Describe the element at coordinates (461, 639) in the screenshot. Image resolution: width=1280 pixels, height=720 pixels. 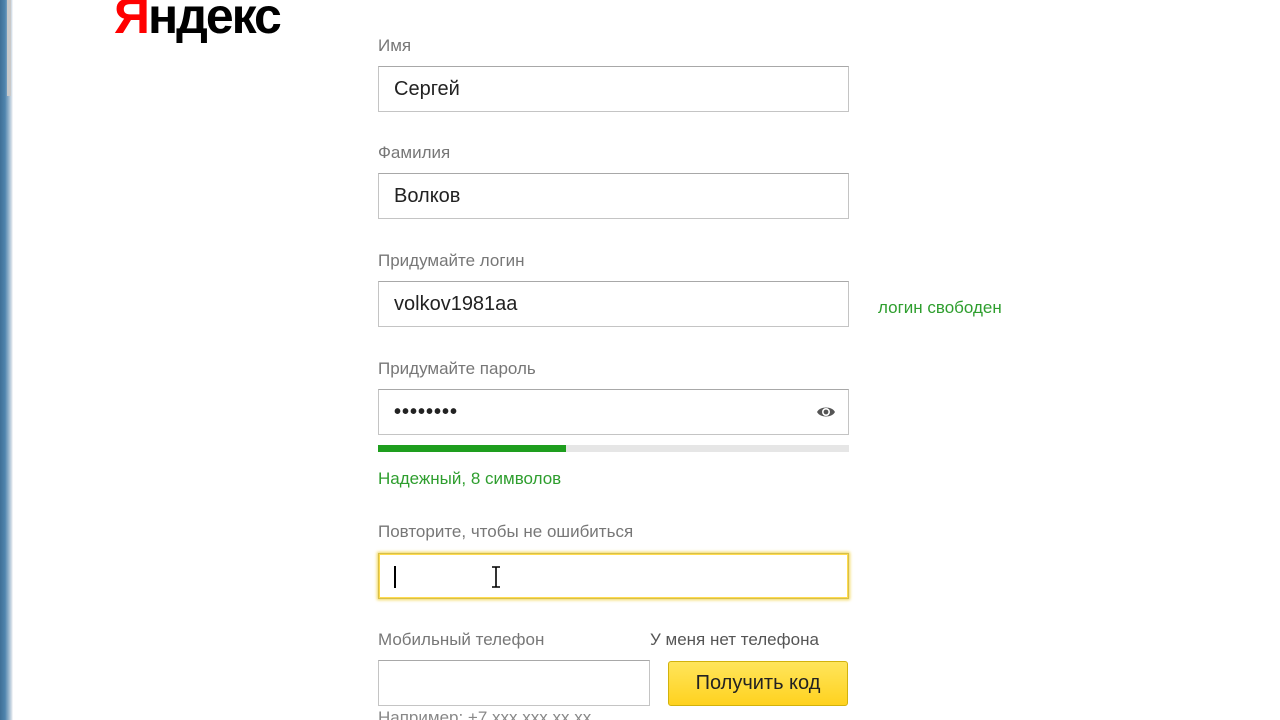
I see `phone-label: Мобильный телефон` at that location.